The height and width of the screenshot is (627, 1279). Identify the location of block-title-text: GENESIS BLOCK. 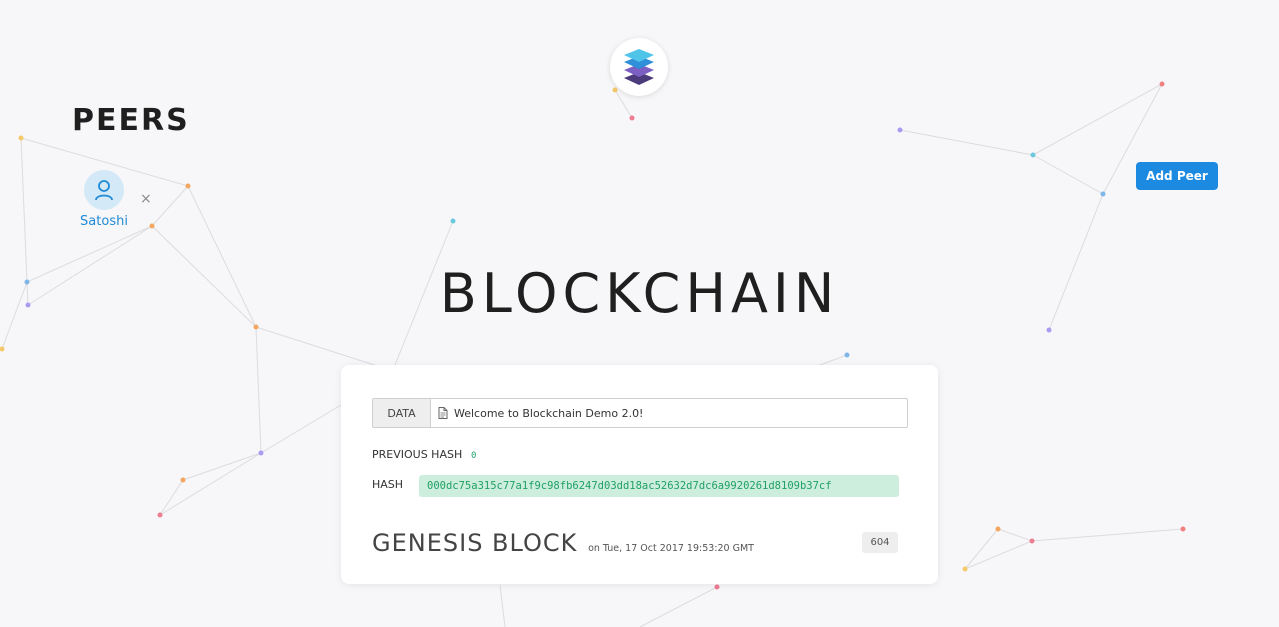
(475, 543).